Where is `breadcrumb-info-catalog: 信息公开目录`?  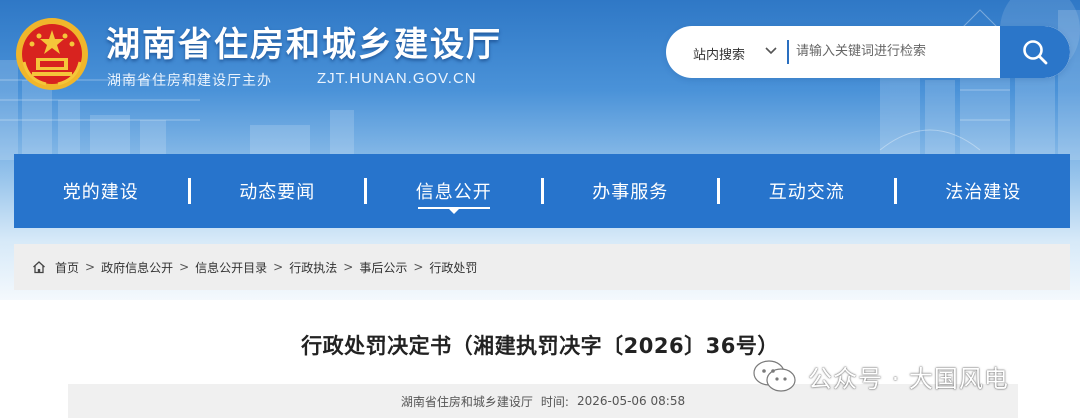 breadcrumb-info-catalog: 信息公开目录 is located at coordinates (231, 267).